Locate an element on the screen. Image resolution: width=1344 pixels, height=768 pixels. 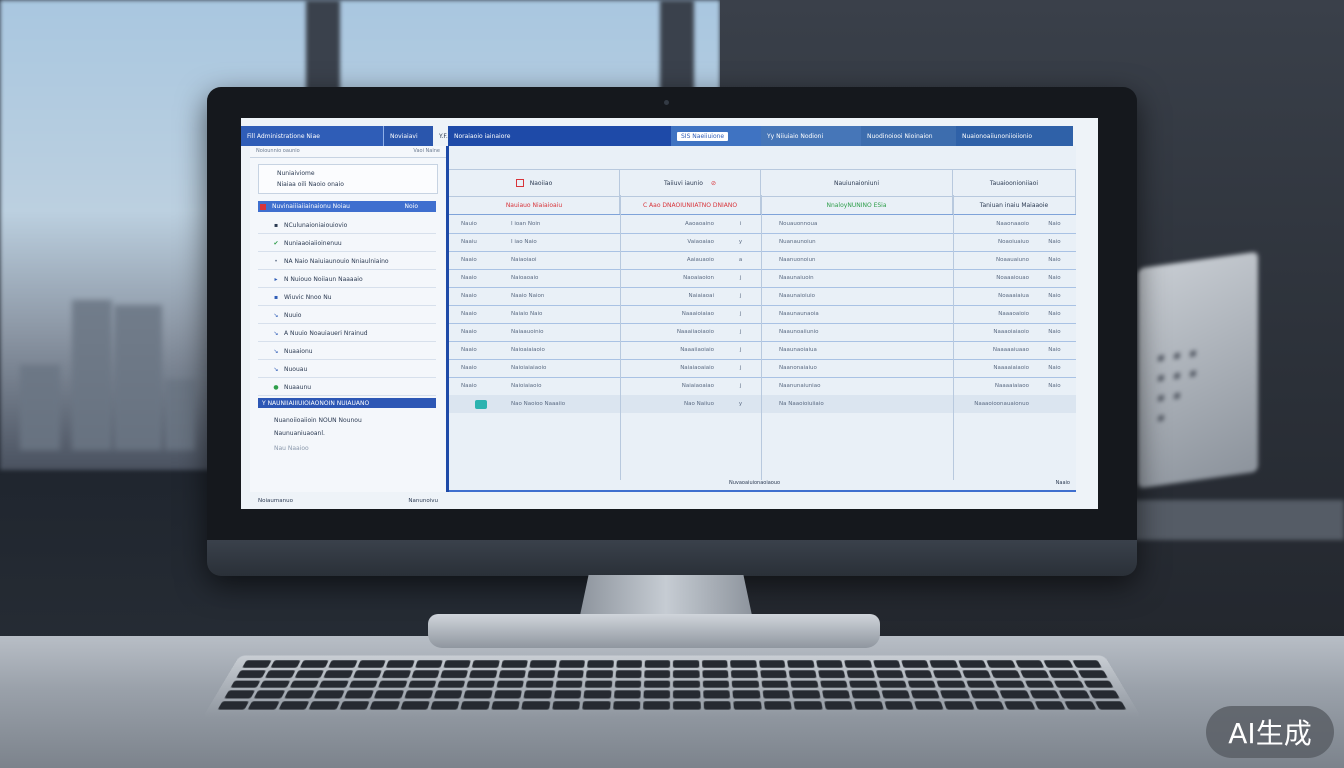
sidebar-item: • NA Naio Naiuiaunouio Nniaulniaino is located at coordinates (347, 262).